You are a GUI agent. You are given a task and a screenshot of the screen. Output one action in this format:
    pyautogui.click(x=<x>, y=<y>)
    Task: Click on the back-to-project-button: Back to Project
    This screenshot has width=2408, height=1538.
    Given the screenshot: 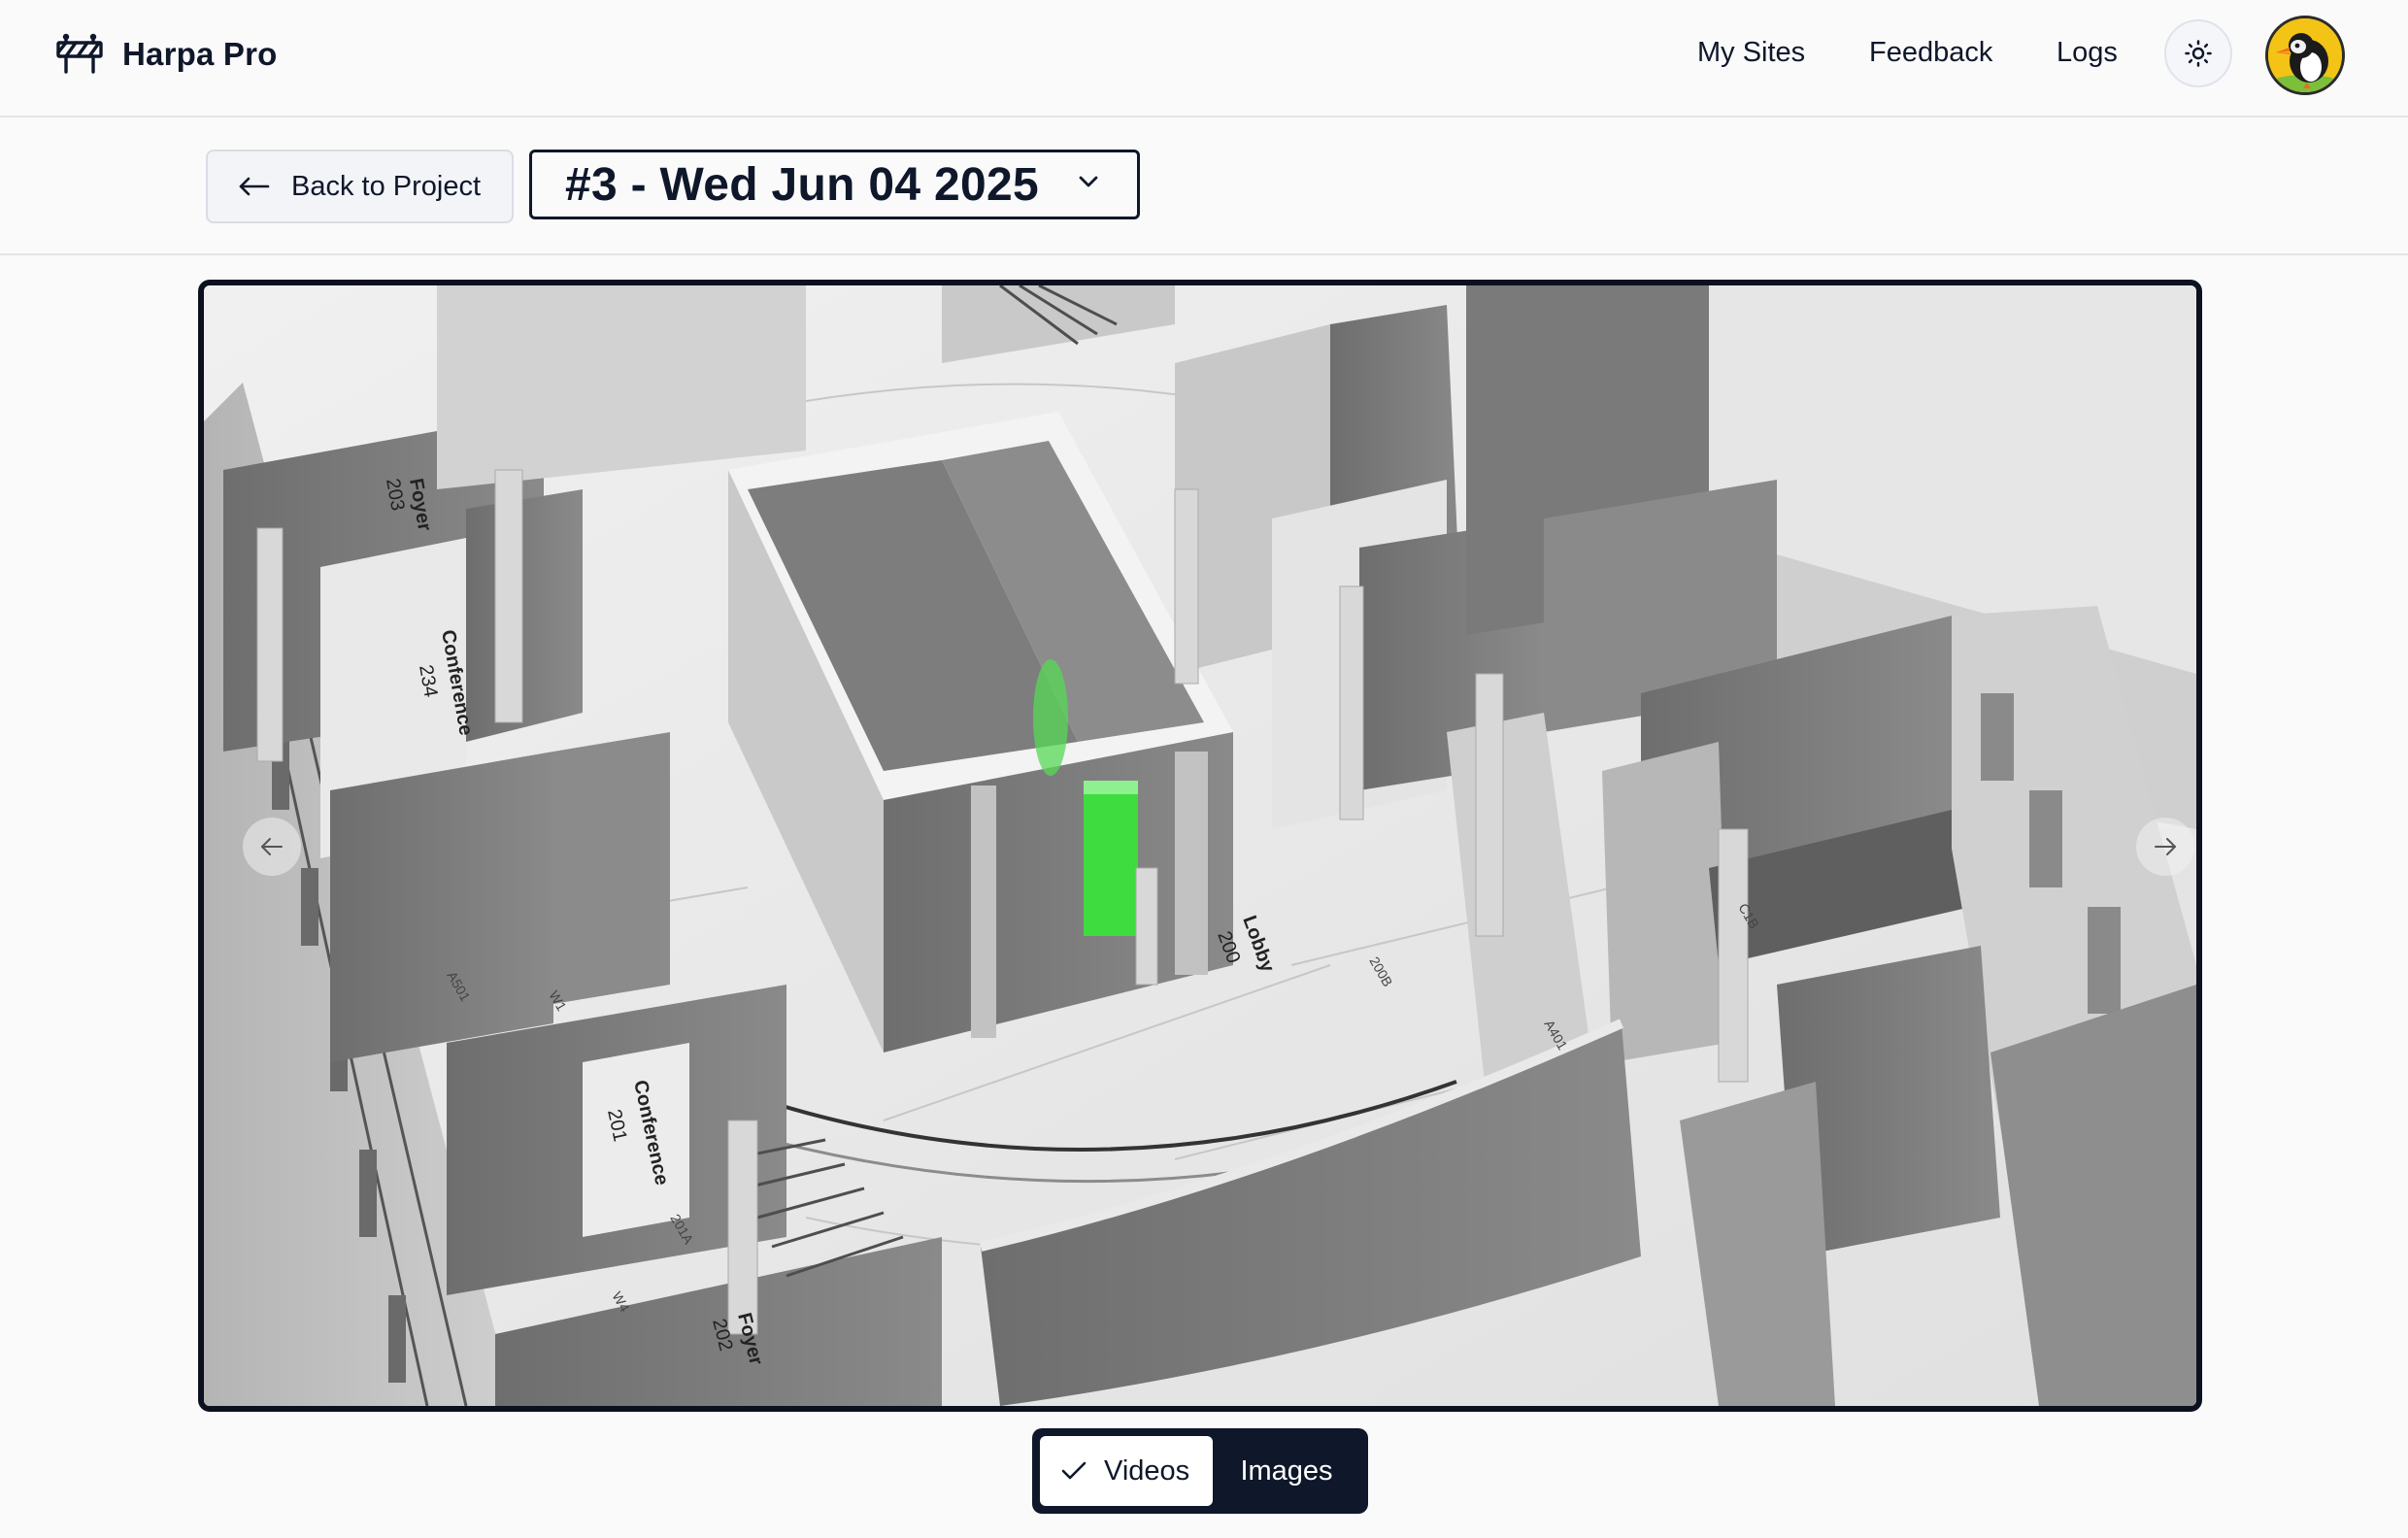 What is the action you would take?
    pyautogui.click(x=360, y=186)
    